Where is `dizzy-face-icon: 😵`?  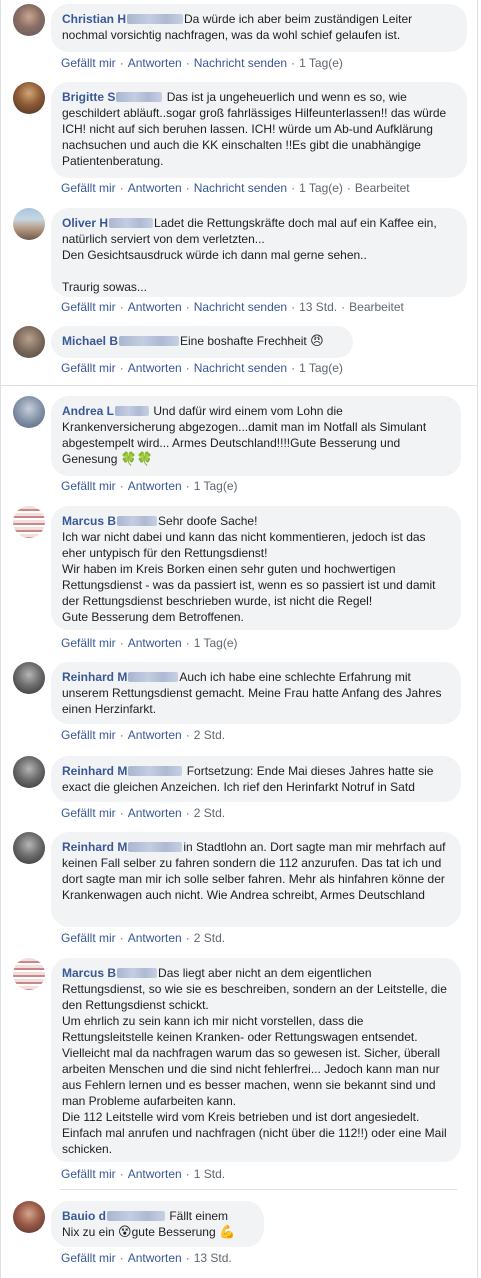 dizzy-face-icon: 😵 is located at coordinates (125, 1232).